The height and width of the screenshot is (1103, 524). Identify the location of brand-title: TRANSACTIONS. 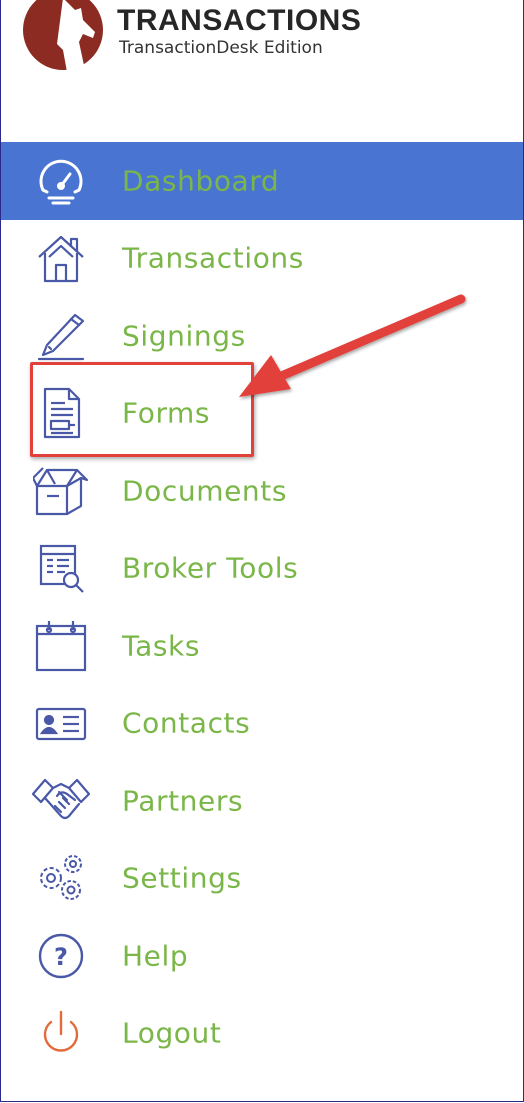
(239, 20).